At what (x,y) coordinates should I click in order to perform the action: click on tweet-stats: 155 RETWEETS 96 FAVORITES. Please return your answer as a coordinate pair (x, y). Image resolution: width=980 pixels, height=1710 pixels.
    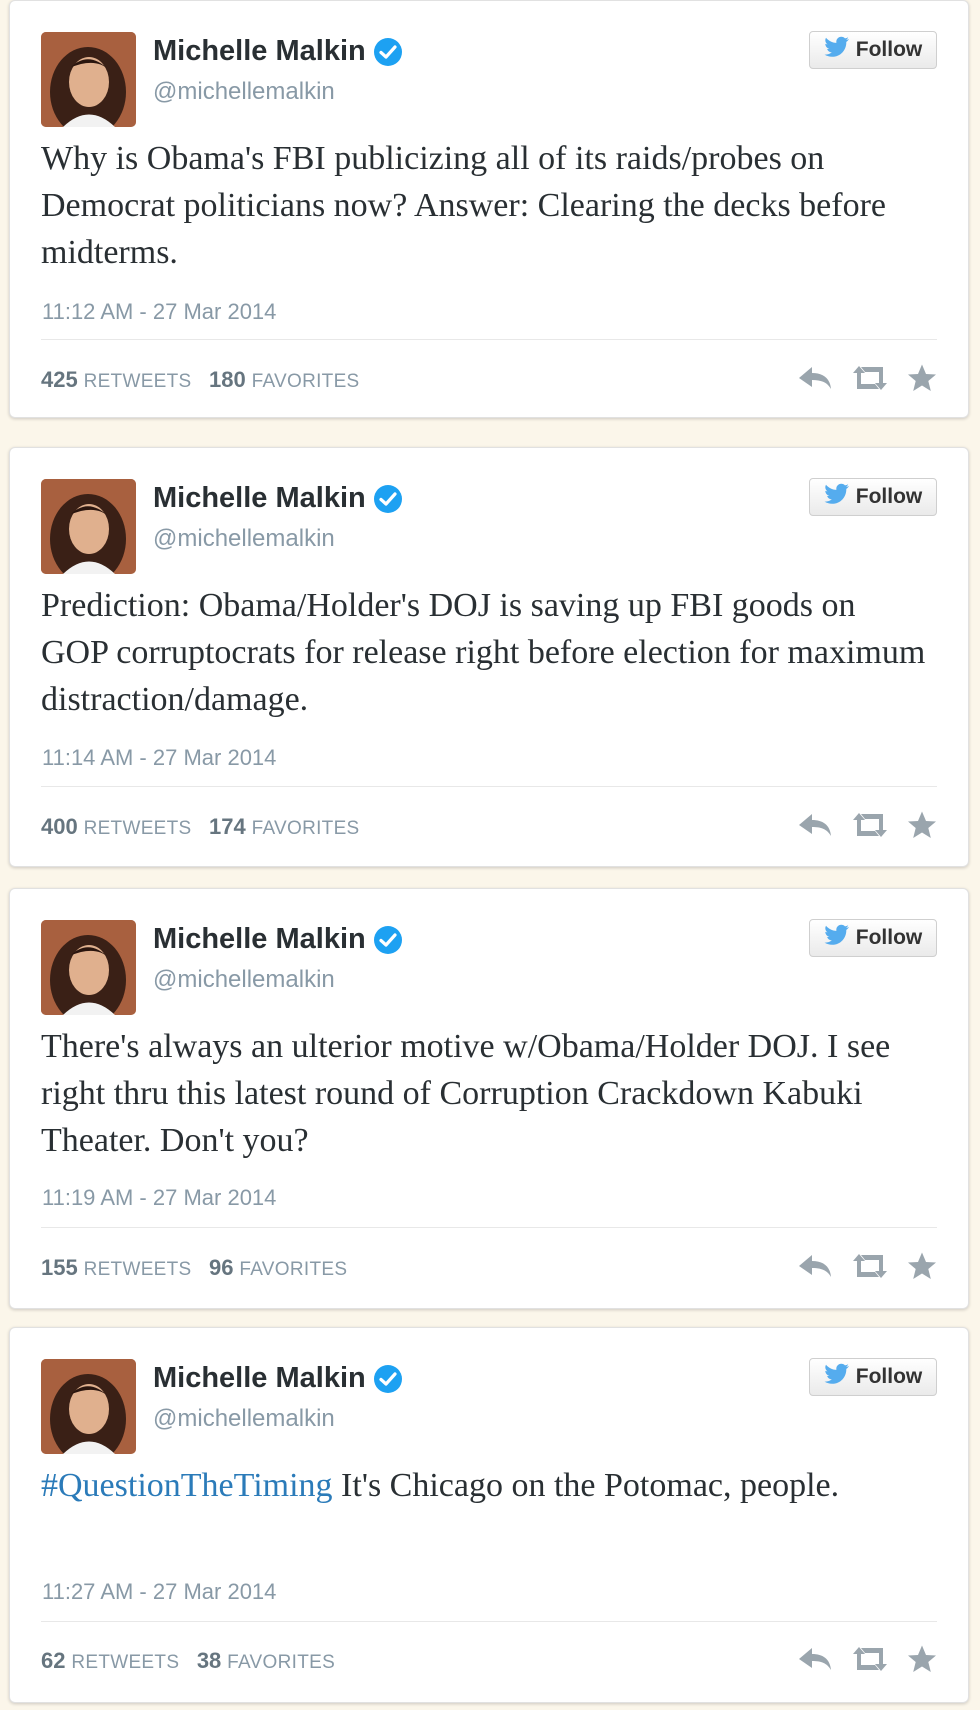
    Looking at the image, I should click on (194, 1268).